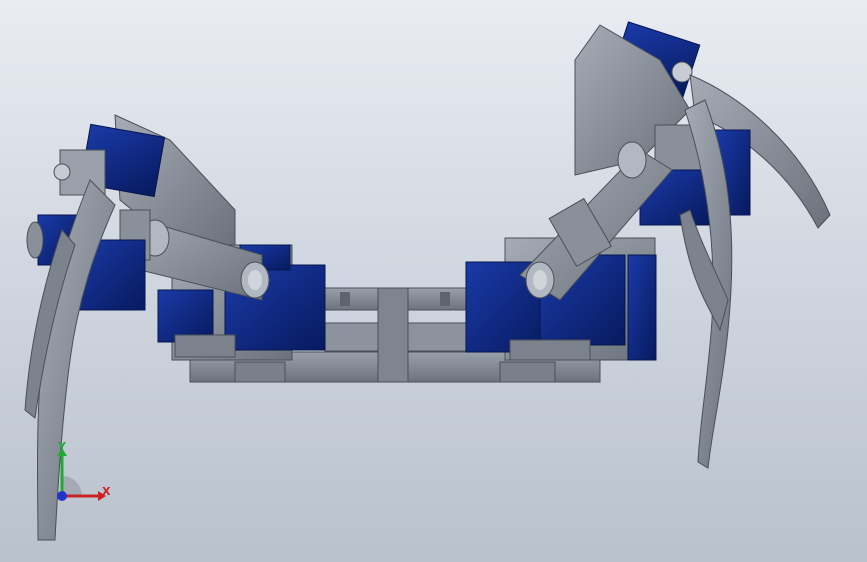 The width and height of the screenshot is (867, 562). I want to click on triad-axes-icon, so click(81, 474).